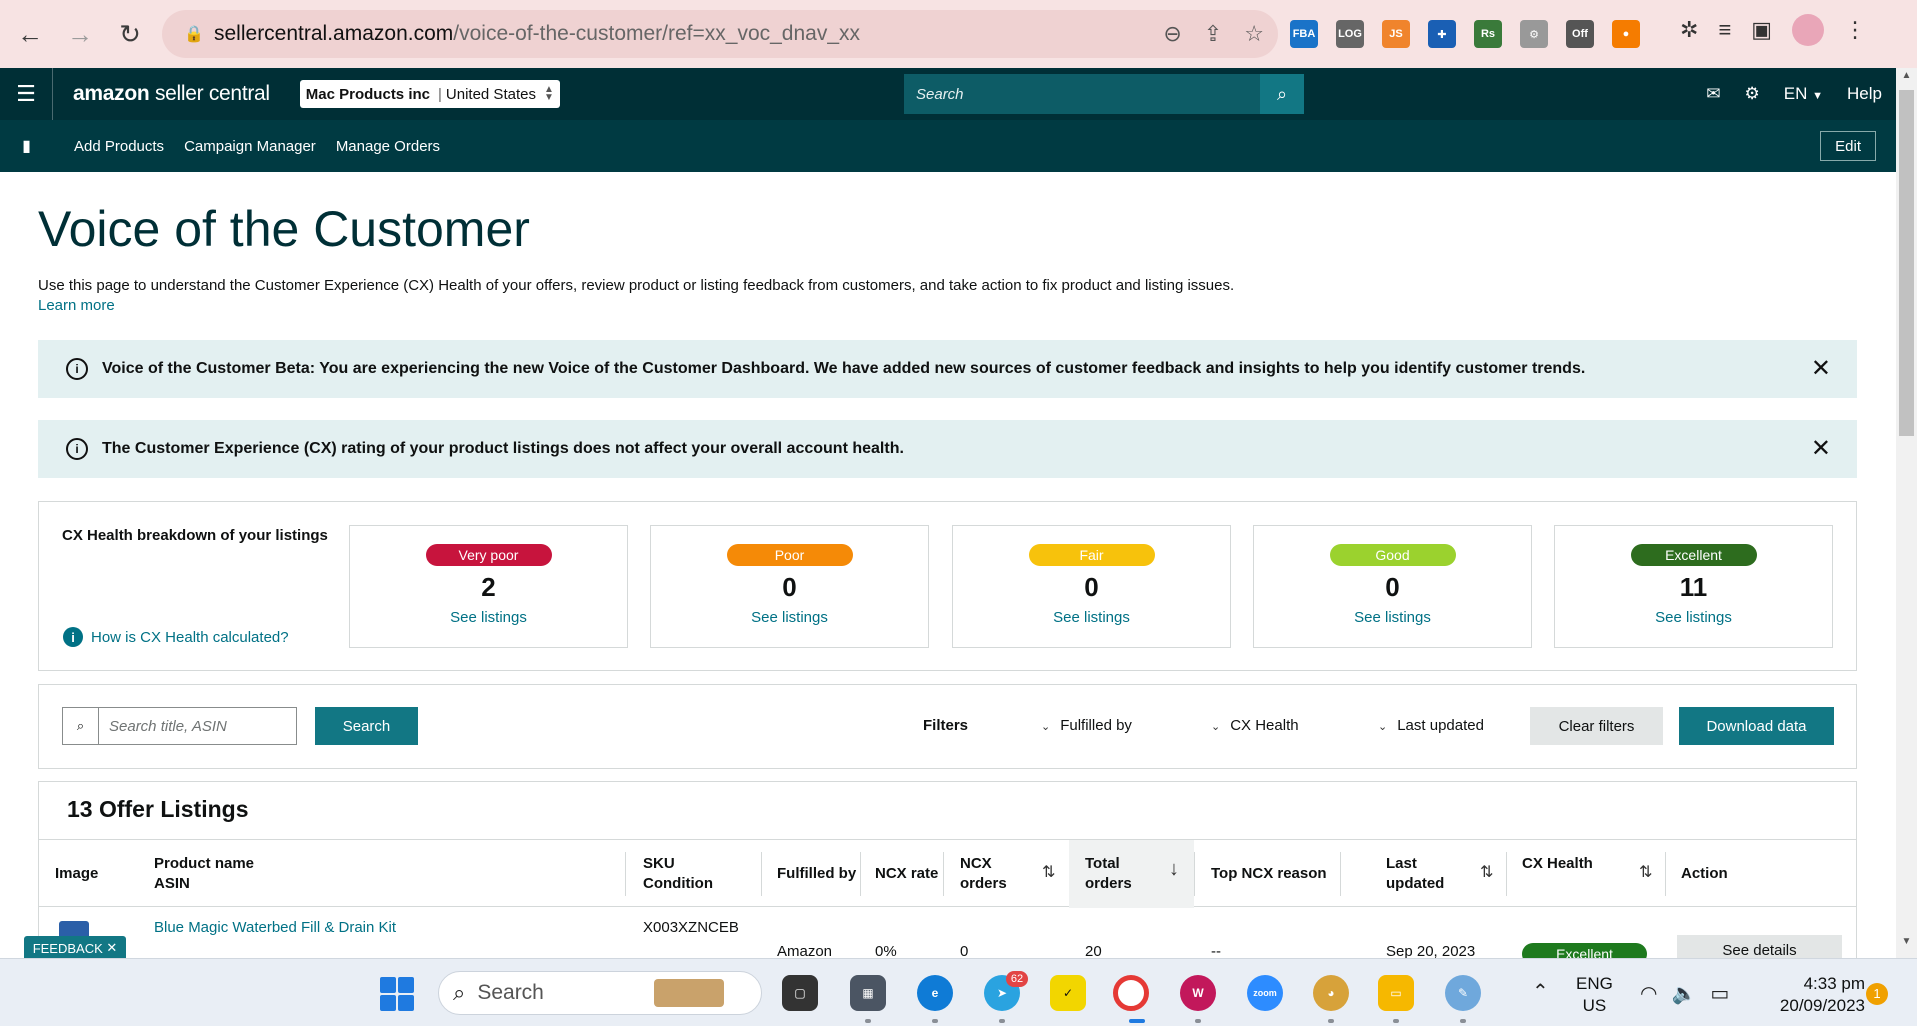 The width and height of the screenshot is (1917, 1026). I want to click on cx-card-fair: Fair 0 See listings, so click(1091, 586).